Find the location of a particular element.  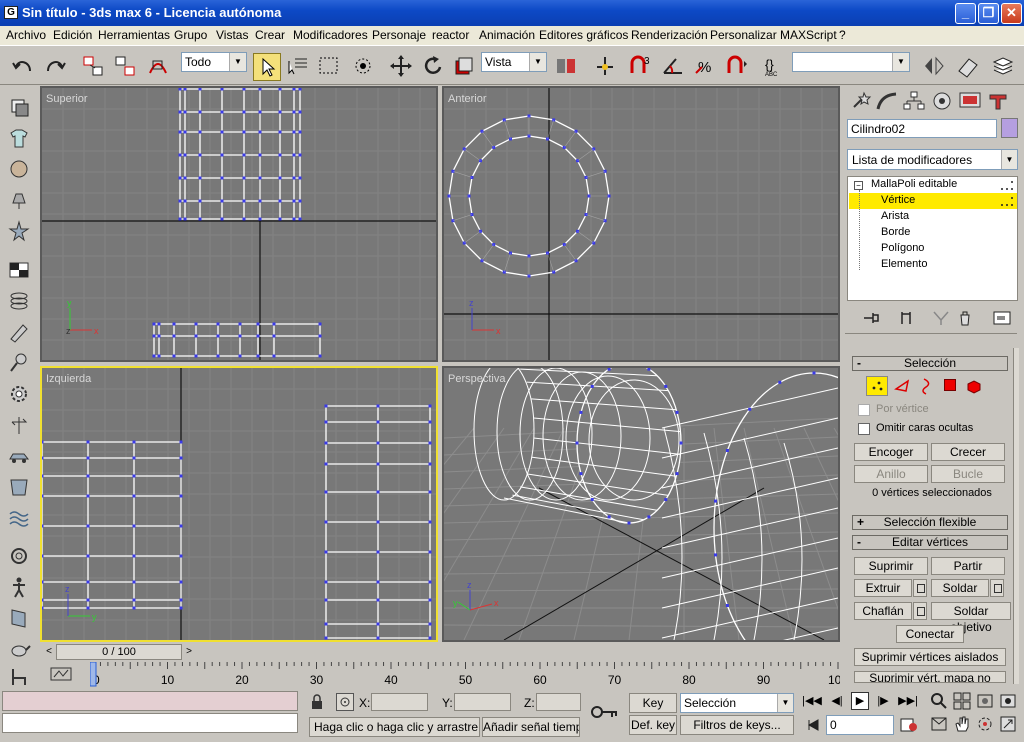

stack-item-borde: Borde is located at coordinates (895, 232).